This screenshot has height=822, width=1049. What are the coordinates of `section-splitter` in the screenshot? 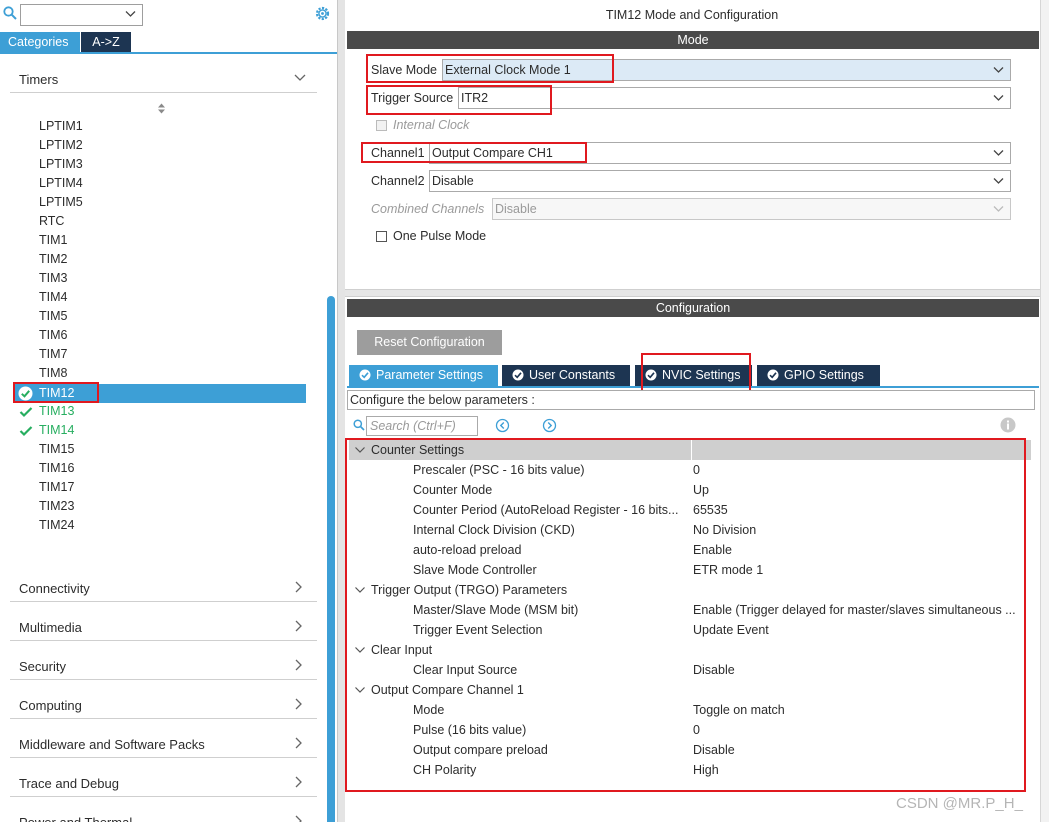 It's located at (692, 293).